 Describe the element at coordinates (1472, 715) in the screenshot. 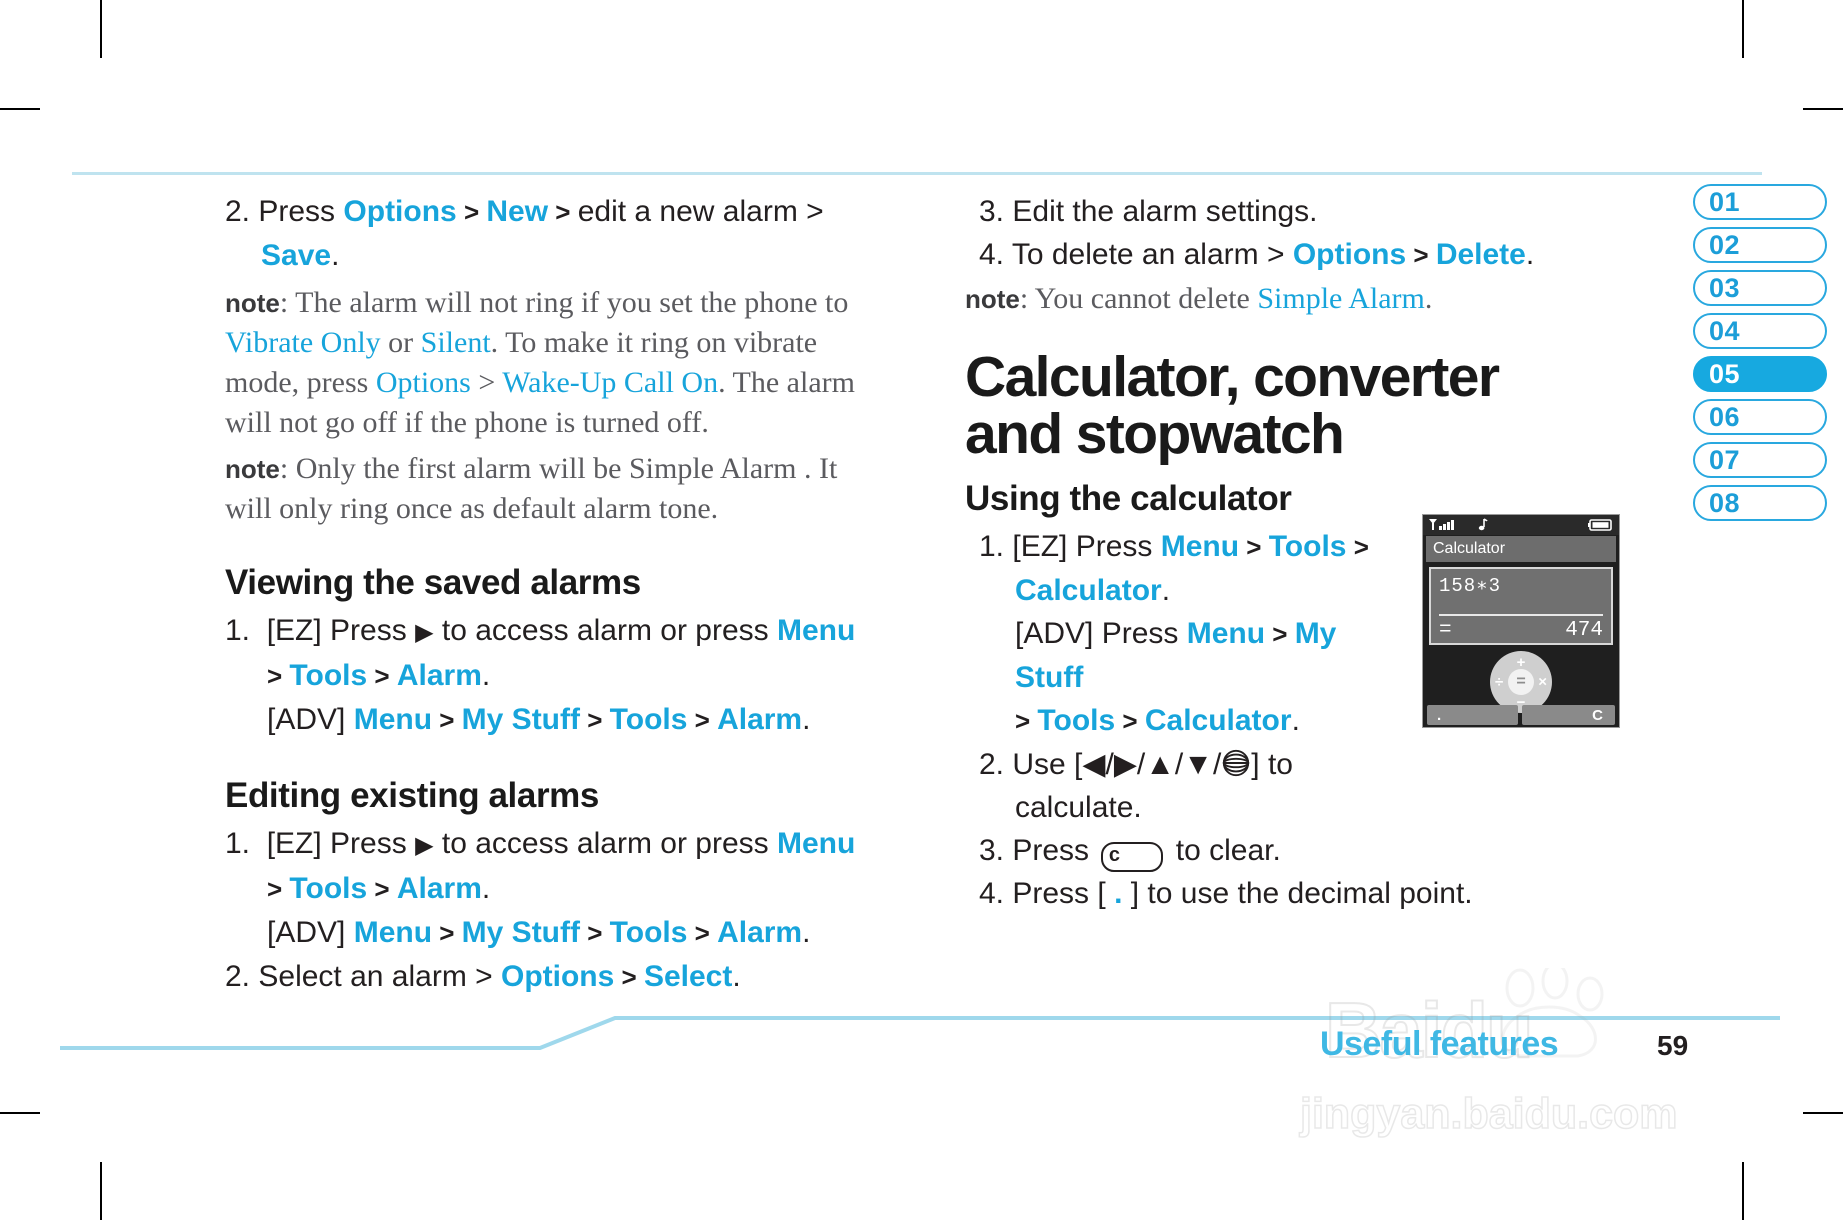

I see `softkey-left: .` at that location.